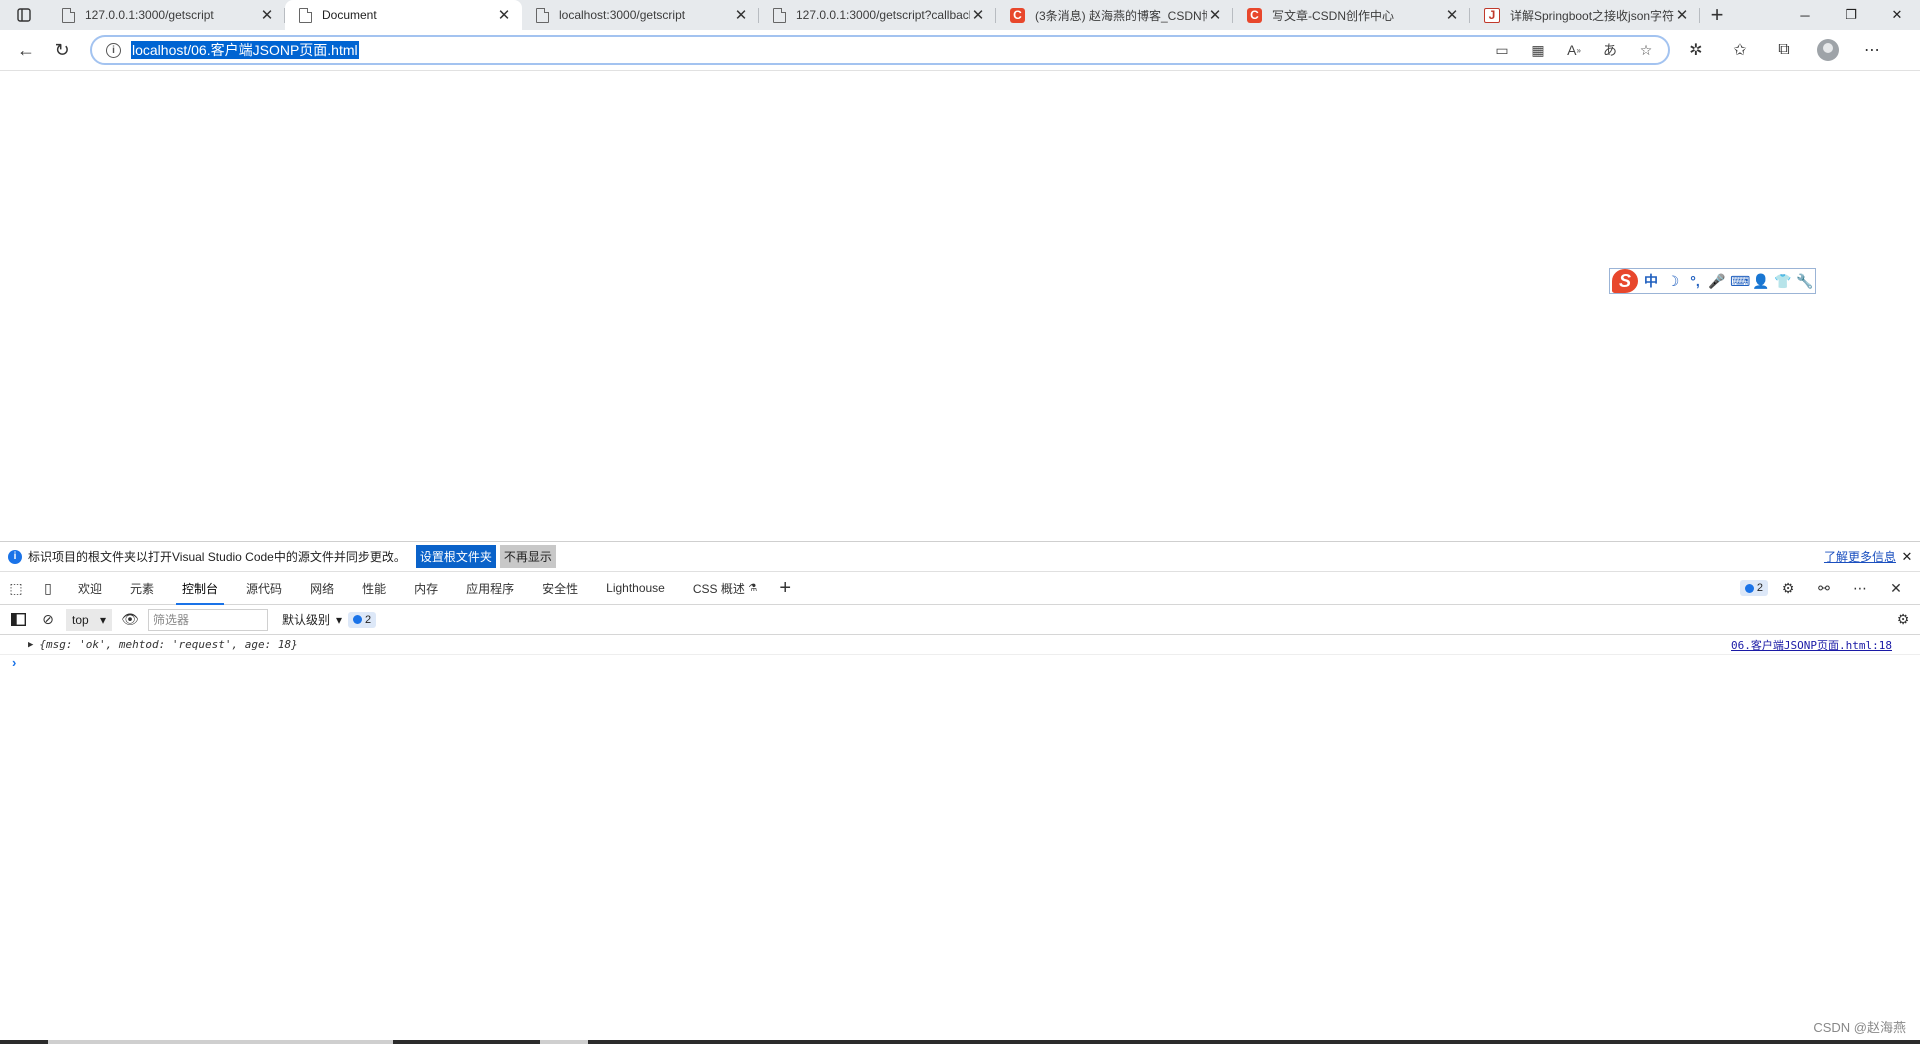 Image resolution: width=1920 pixels, height=1044 pixels. What do you see at coordinates (490, 588) in the screenshot?
I see `tab-application: 应用程序` at bounding box center [490, 588].